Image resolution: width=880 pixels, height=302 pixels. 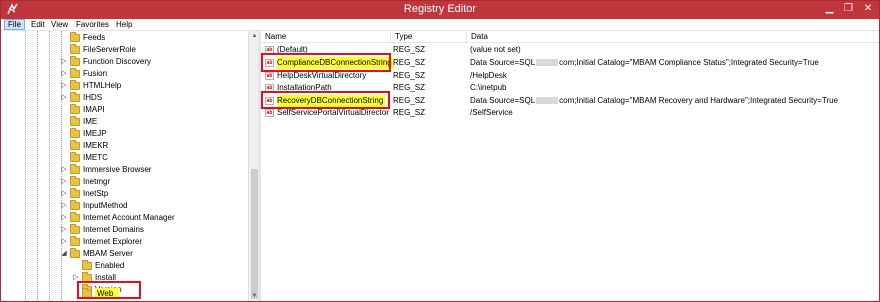 I want to click on tree-item-internet-account-manager: ▷ Internet Account Manager, so click(x=130, y=217).